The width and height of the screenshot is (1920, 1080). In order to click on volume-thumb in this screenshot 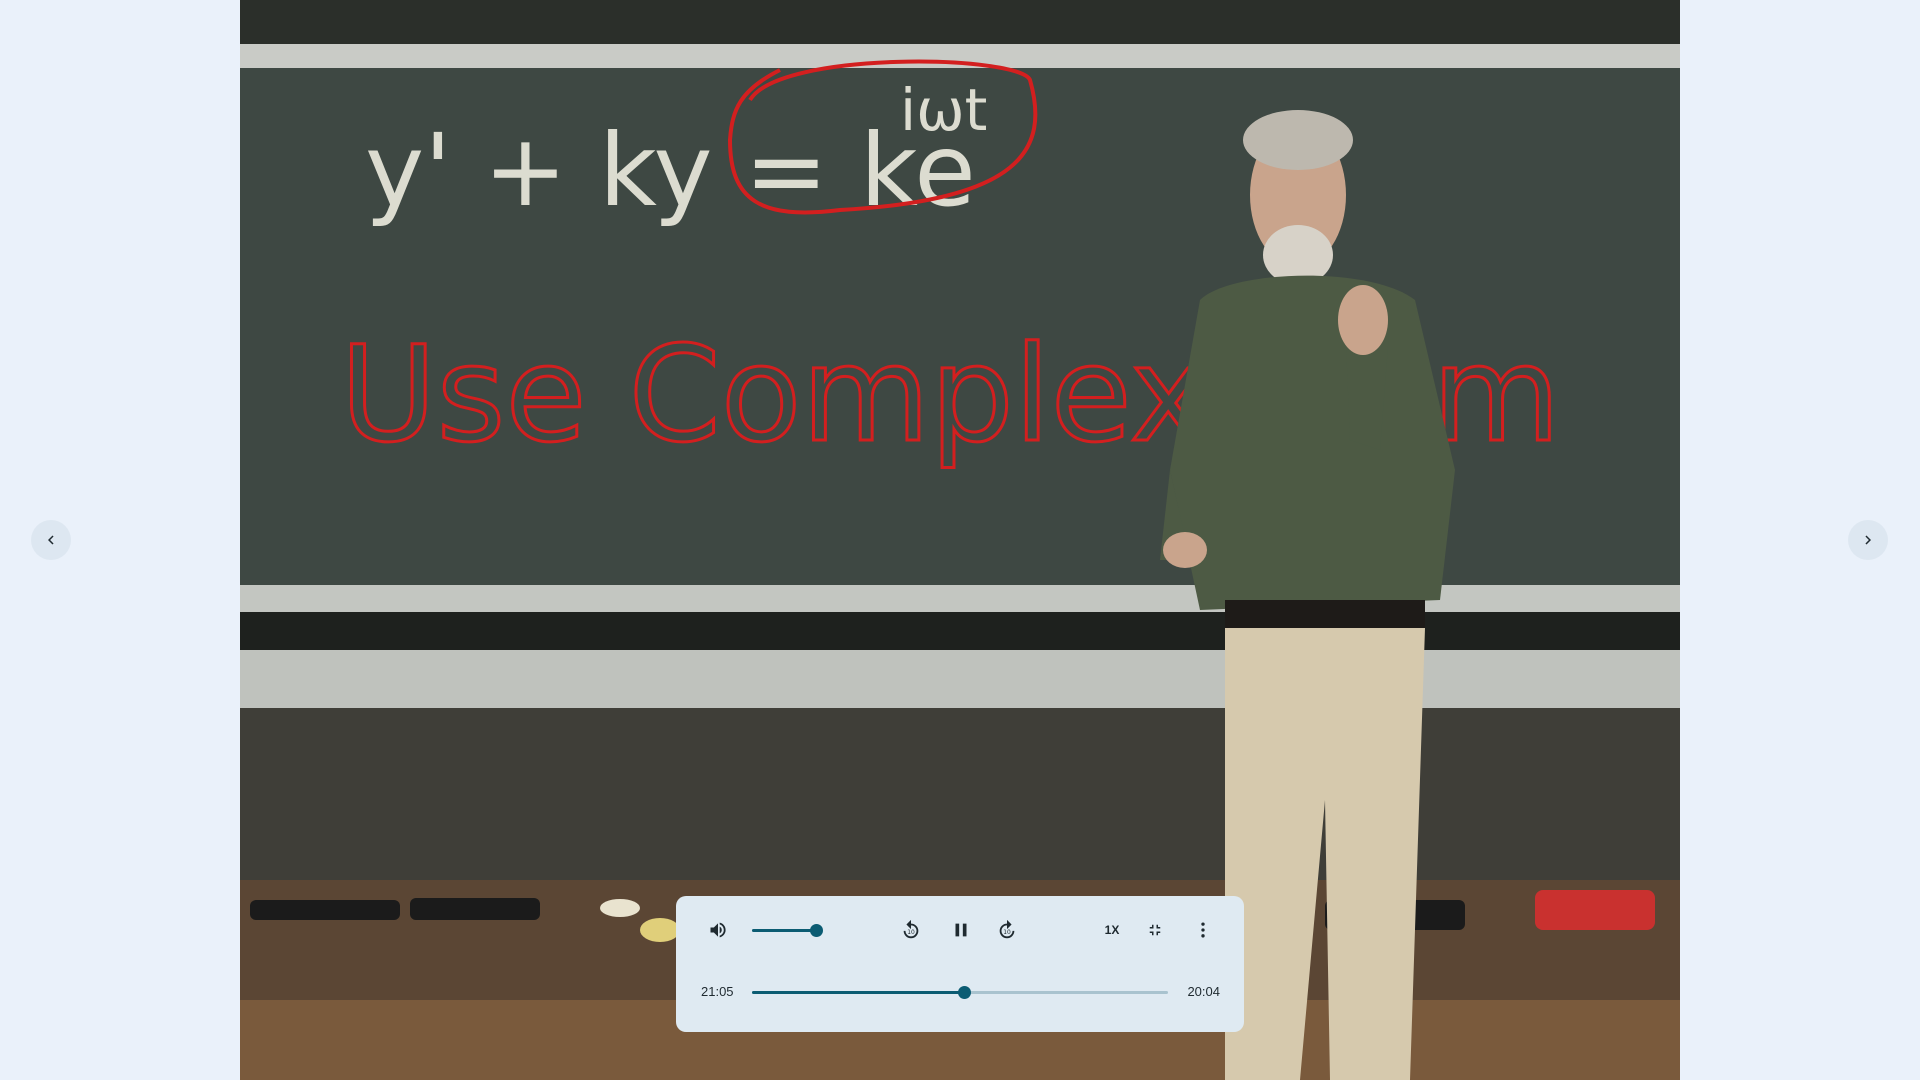, I will do `click(816, 930)`.